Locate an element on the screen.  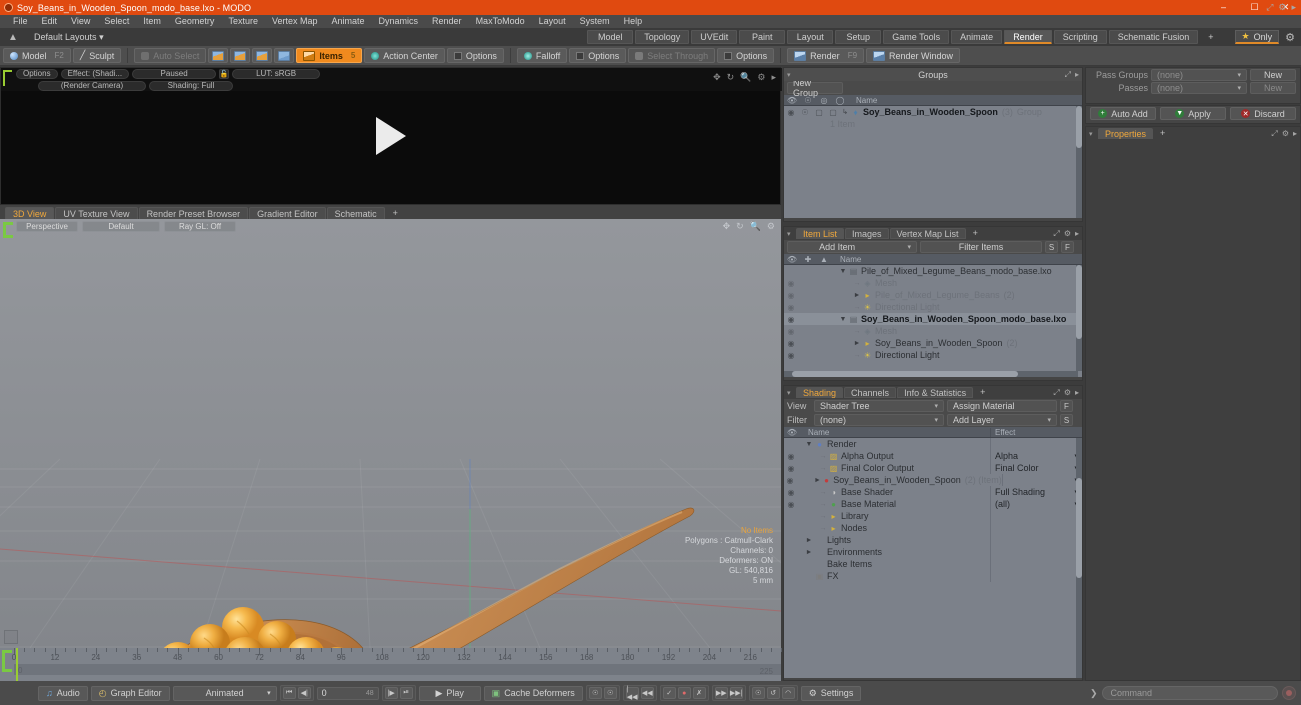
preview-lut-button: LUT: sRGB is located at coordinates (276, 74).